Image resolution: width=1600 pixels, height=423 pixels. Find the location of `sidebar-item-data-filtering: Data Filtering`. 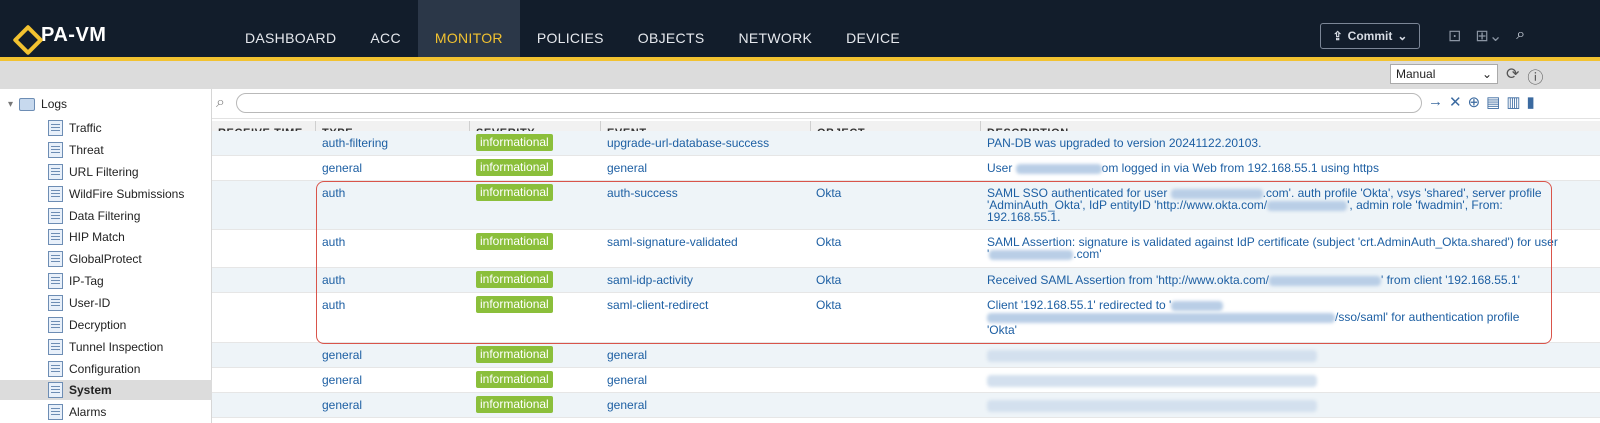

sidebar-item-data-filtering: Data Filtering is located at coordinates (130, 216).